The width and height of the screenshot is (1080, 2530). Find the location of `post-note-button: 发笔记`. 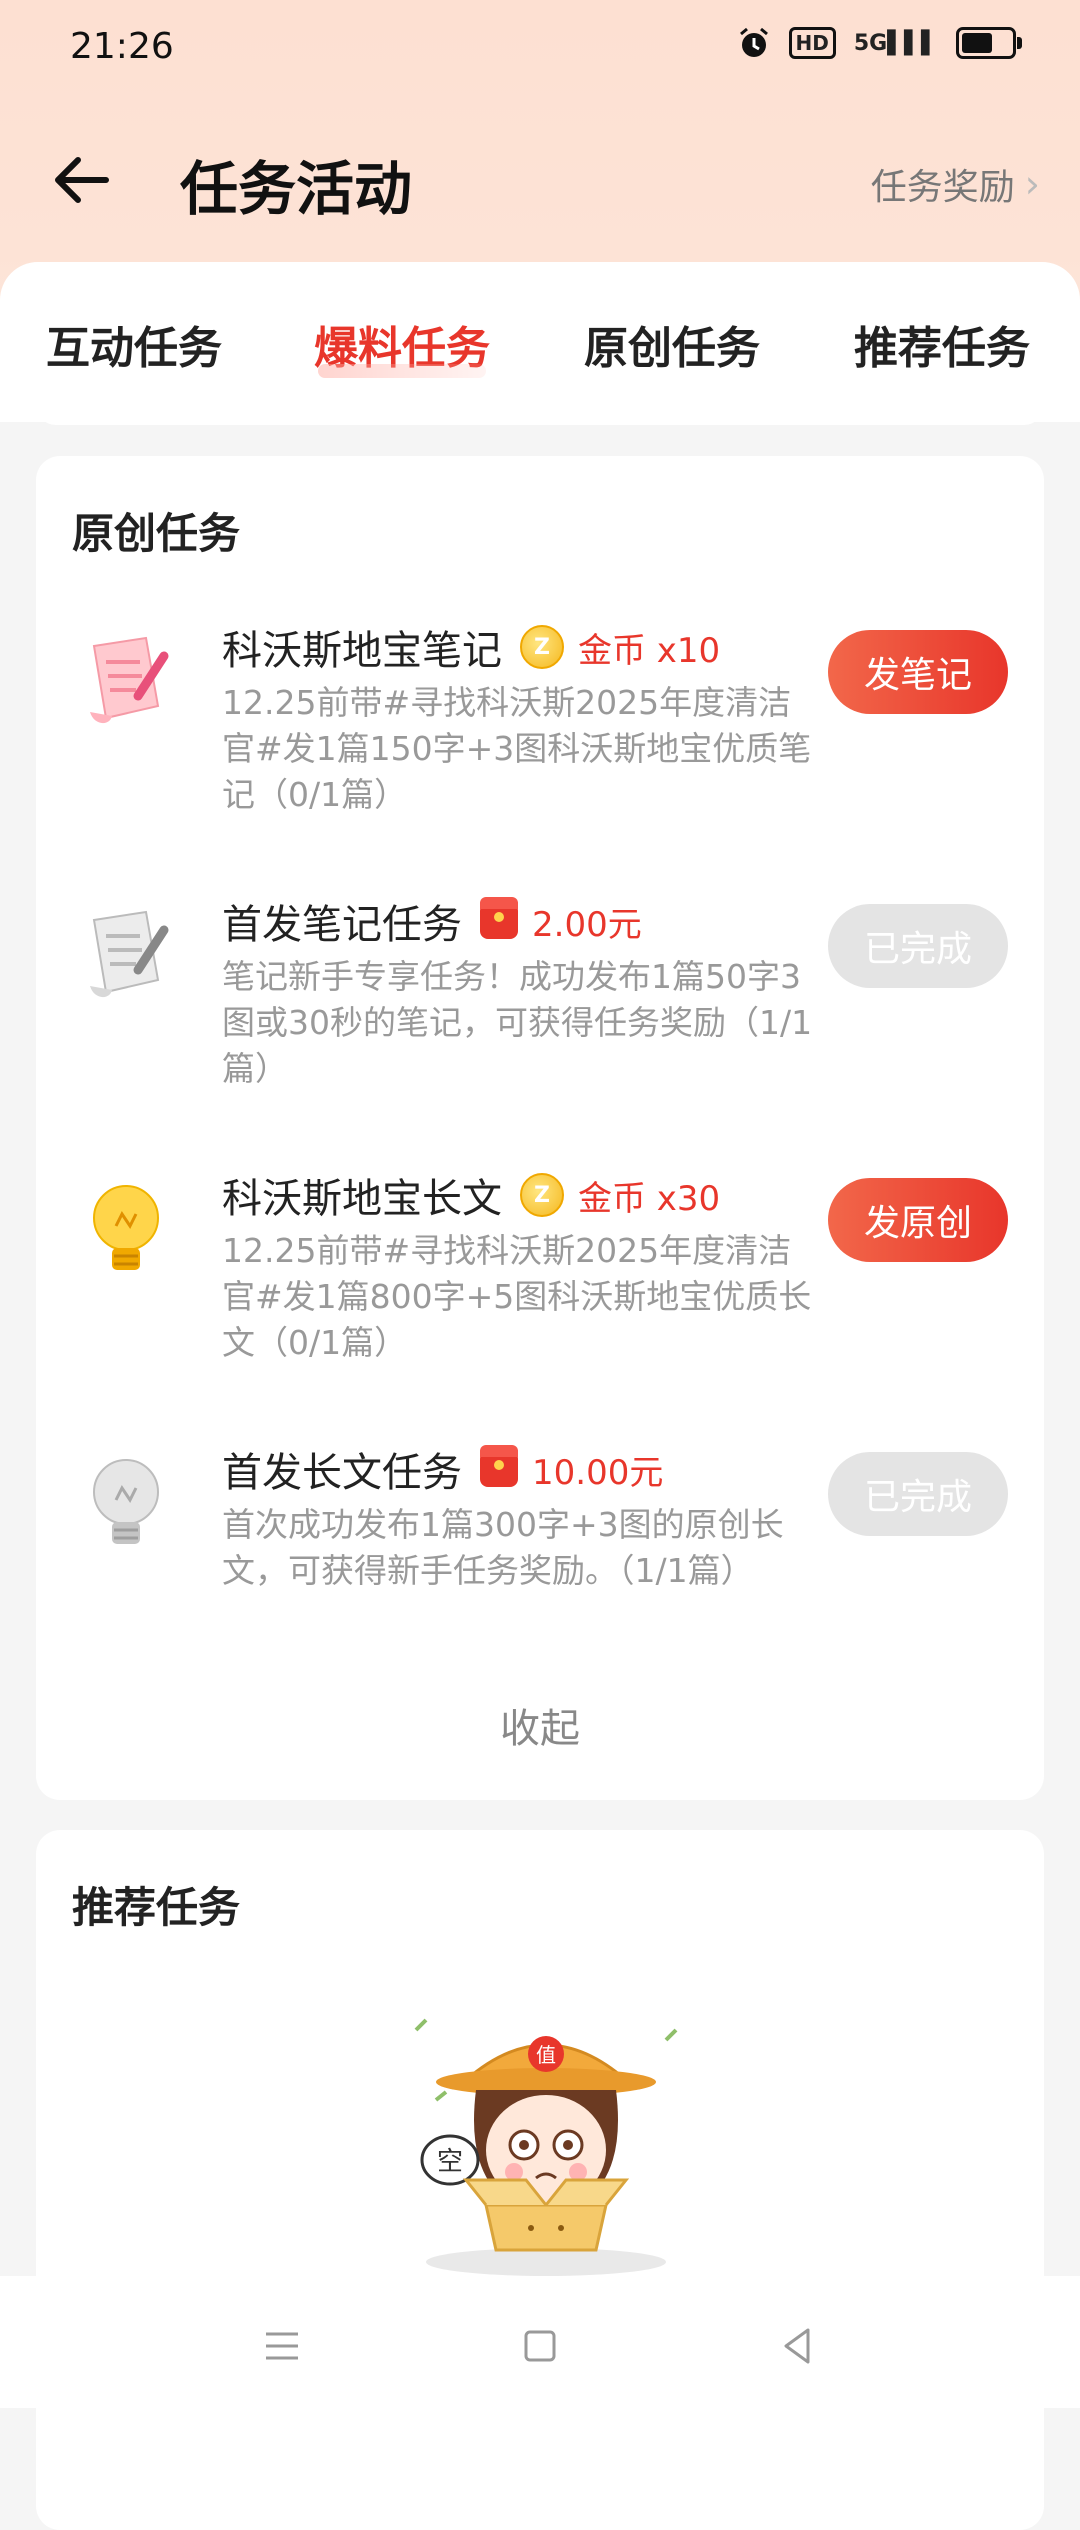

post-note-button: 发笔记 is located at coordinates (918, 672).